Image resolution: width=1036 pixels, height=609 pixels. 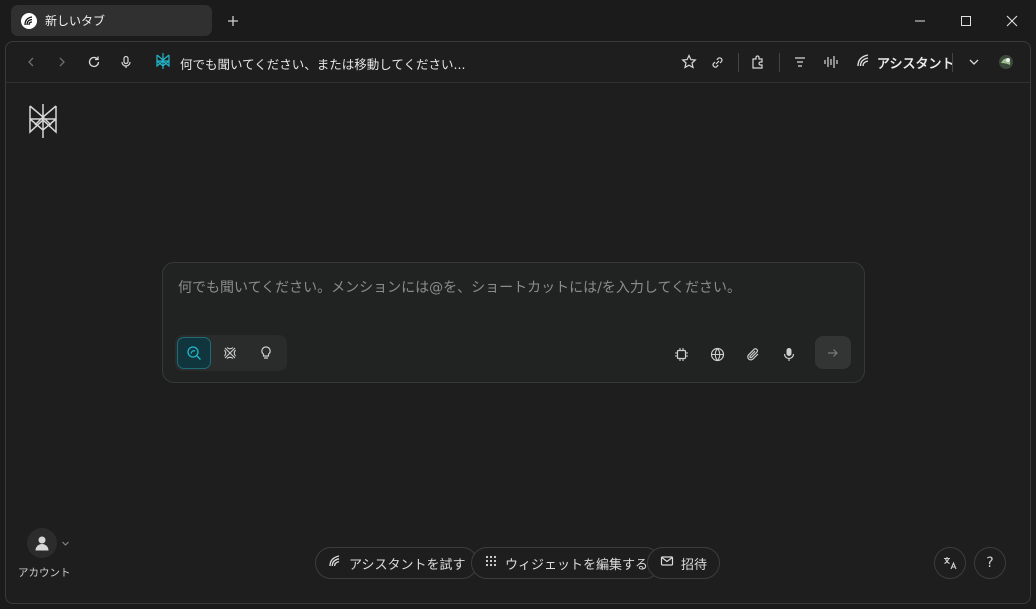 I want to click on research-mode-button, so click(x=230, y=353).